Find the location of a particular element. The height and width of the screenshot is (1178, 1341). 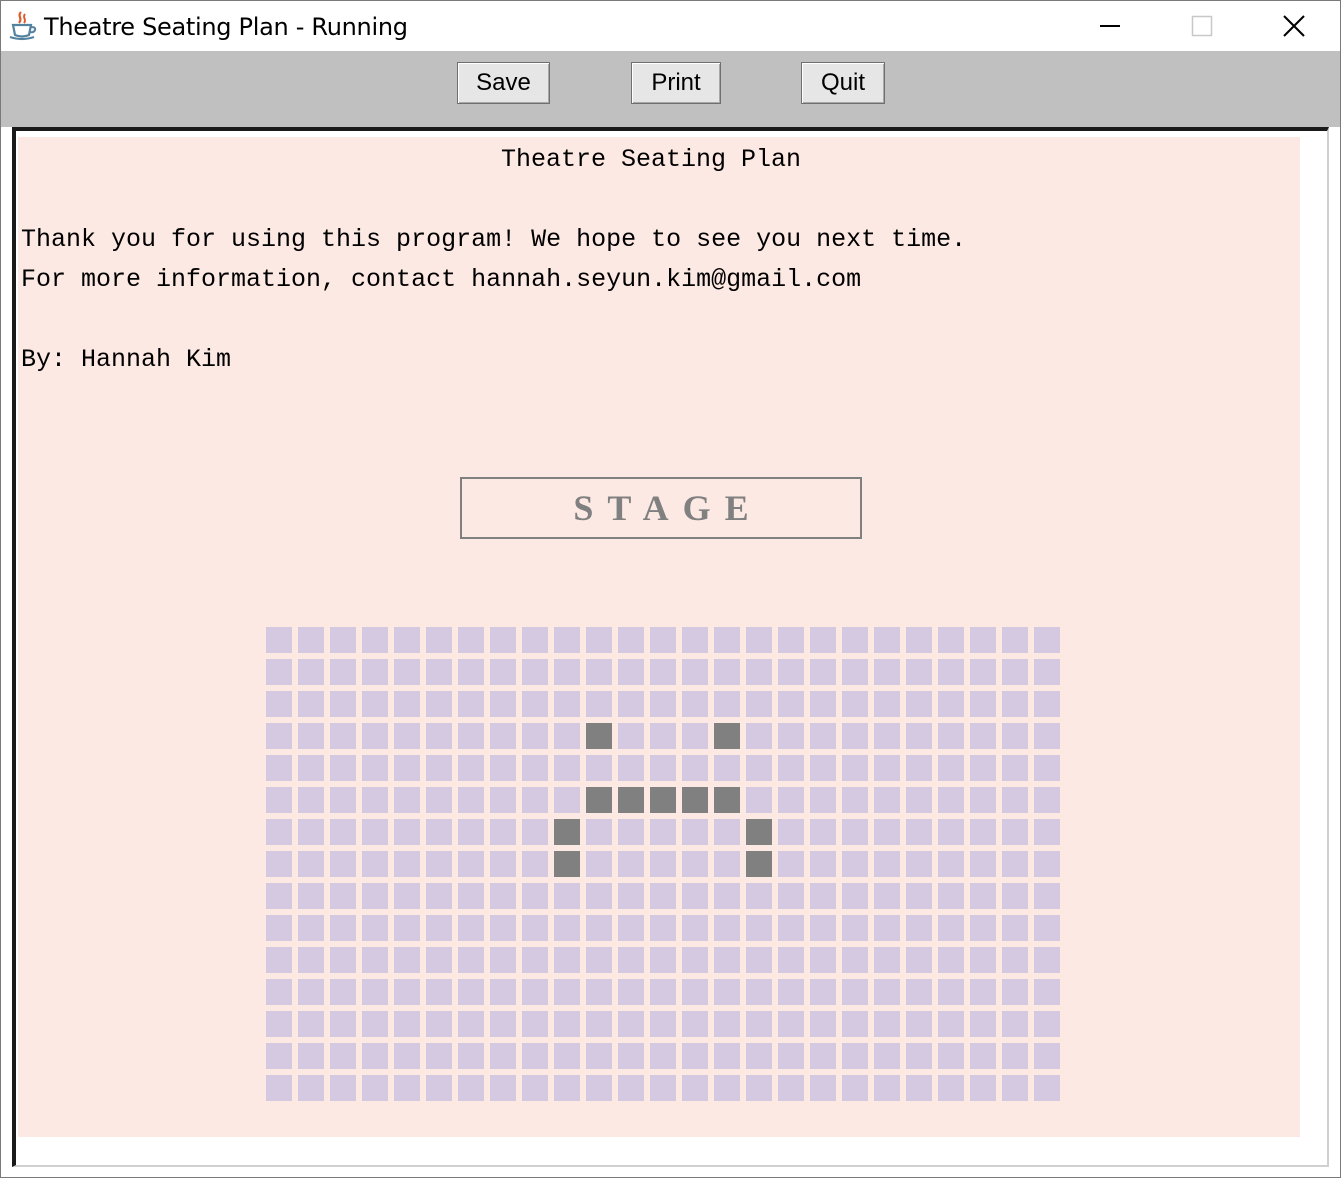

quit-button: Quit is located at coordinates (843, 83).